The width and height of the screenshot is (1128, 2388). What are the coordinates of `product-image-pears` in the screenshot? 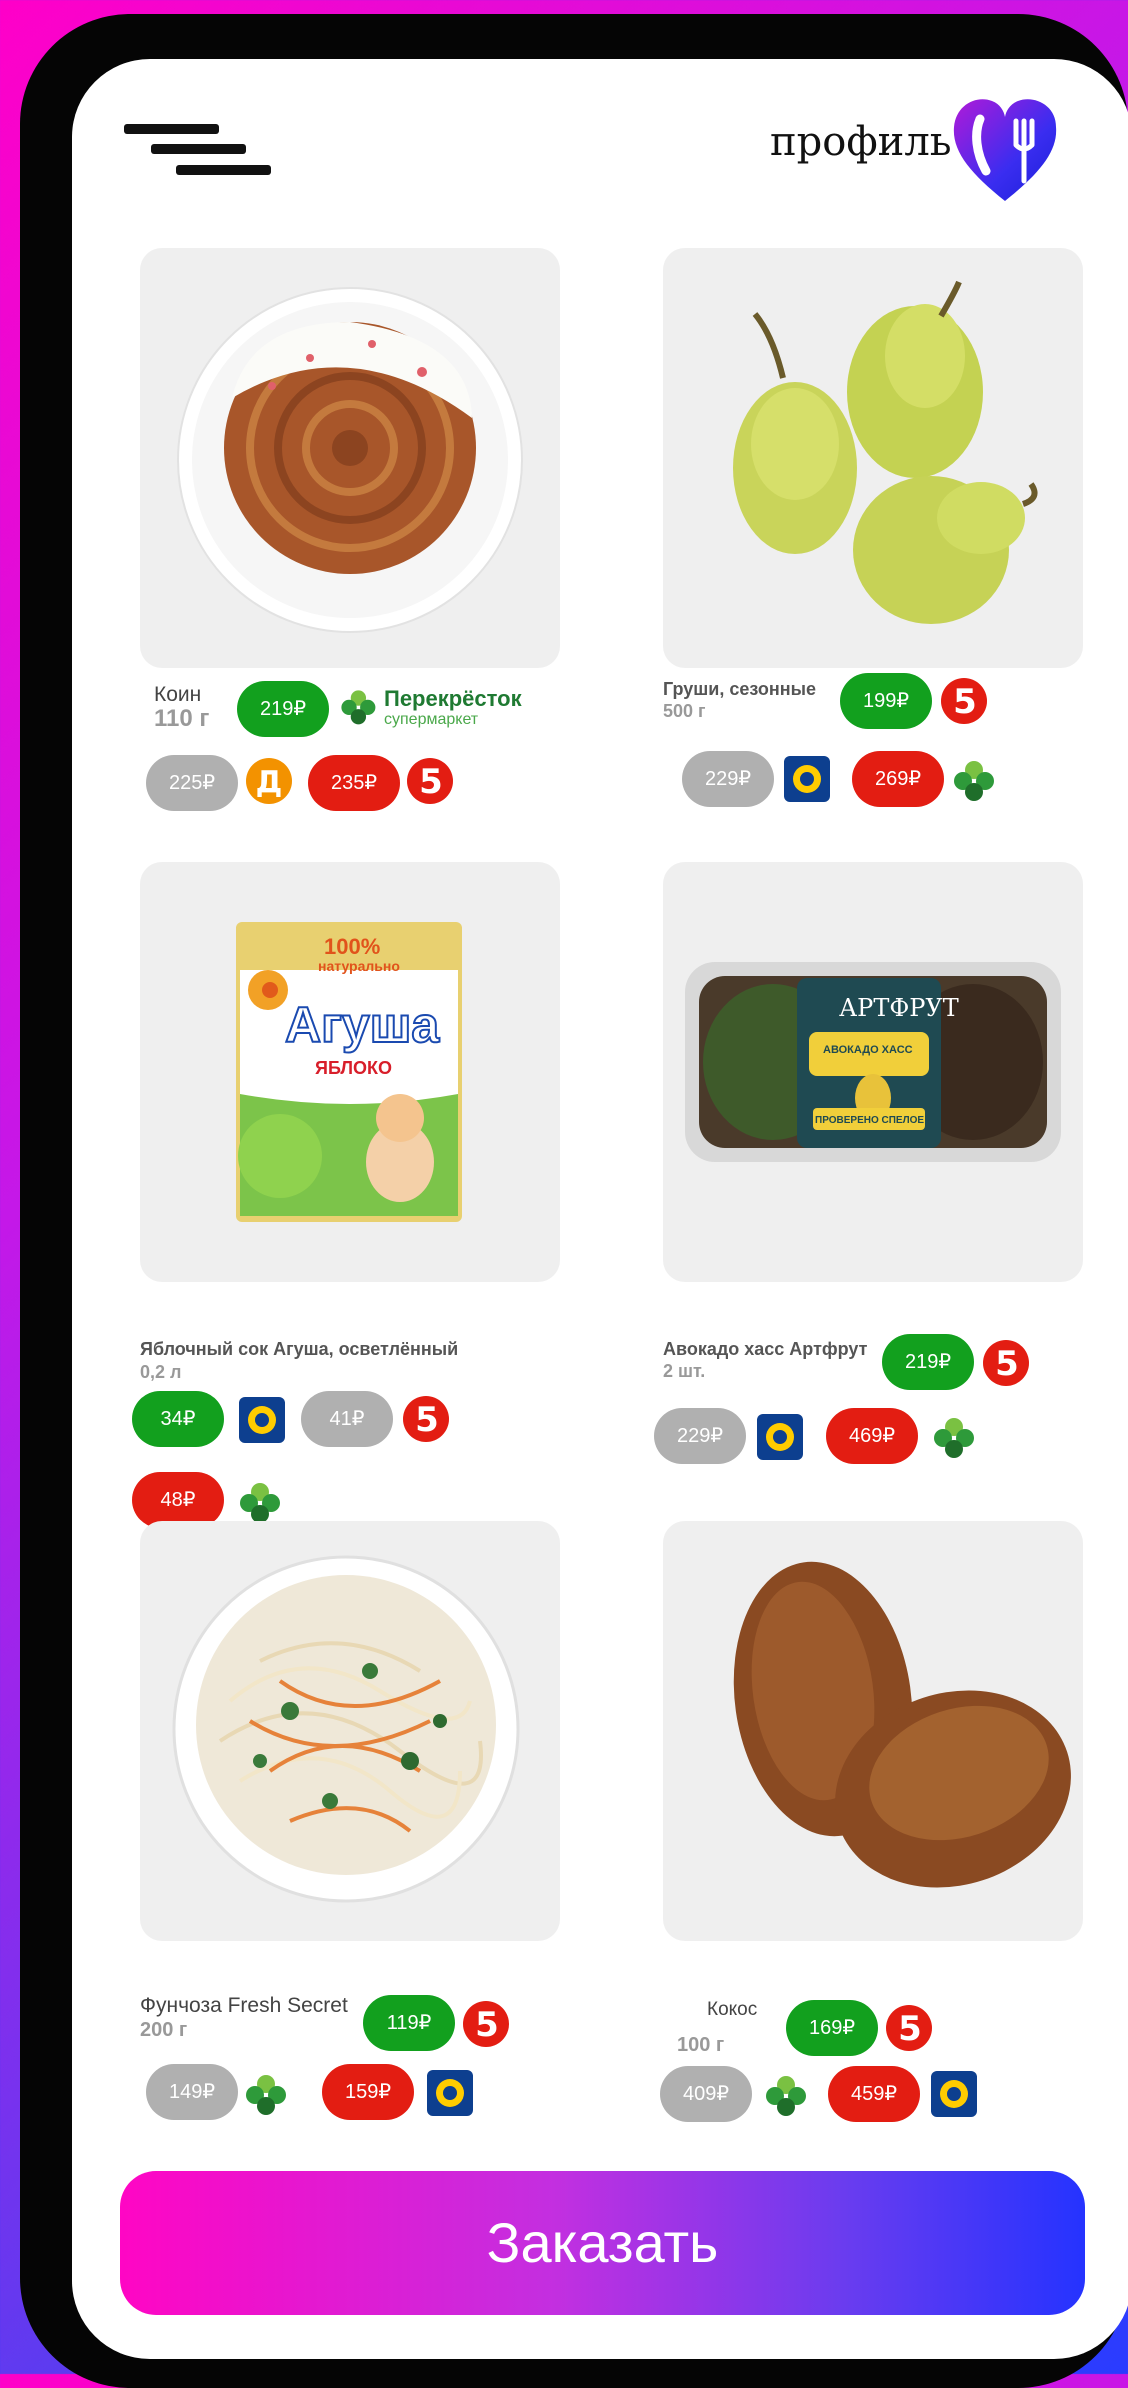 It's located at (873, 458).